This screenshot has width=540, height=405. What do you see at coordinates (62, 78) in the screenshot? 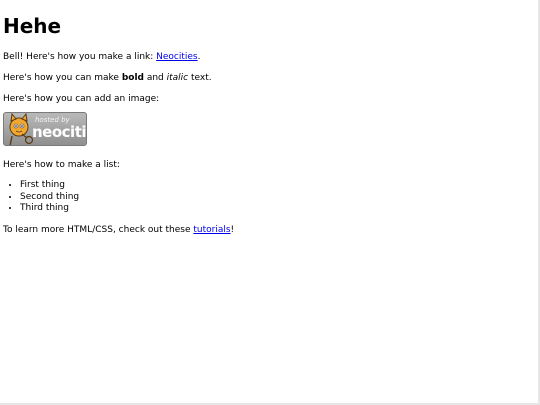
I see `formatting-before: Here's how you can make` at bounding box center [62, 78].